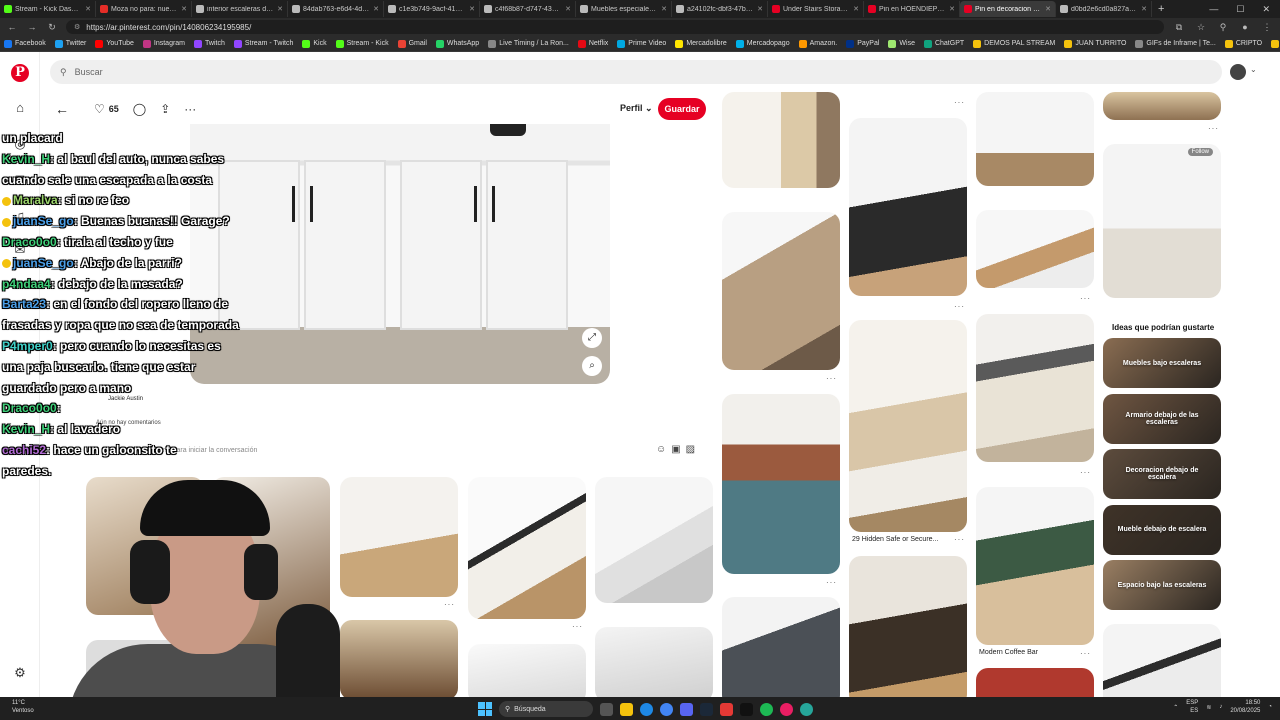 Image resolution: width=1280 pixels, height=720 pixels. Describe the element at coordinates (1243, 43) in the screenshot. I see `bookmark-item: CRIPTO` at that location.